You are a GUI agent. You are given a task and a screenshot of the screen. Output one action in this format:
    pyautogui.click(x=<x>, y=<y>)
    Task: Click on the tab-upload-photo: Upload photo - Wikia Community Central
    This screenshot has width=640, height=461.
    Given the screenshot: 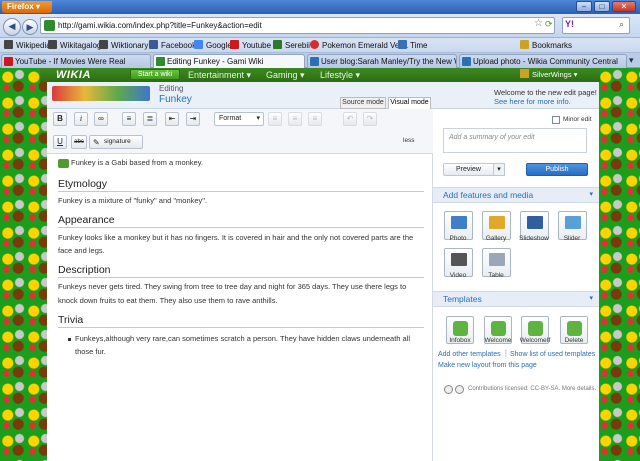 What is the action you would take?
    pyautogui.click(x=543, y=61)
    